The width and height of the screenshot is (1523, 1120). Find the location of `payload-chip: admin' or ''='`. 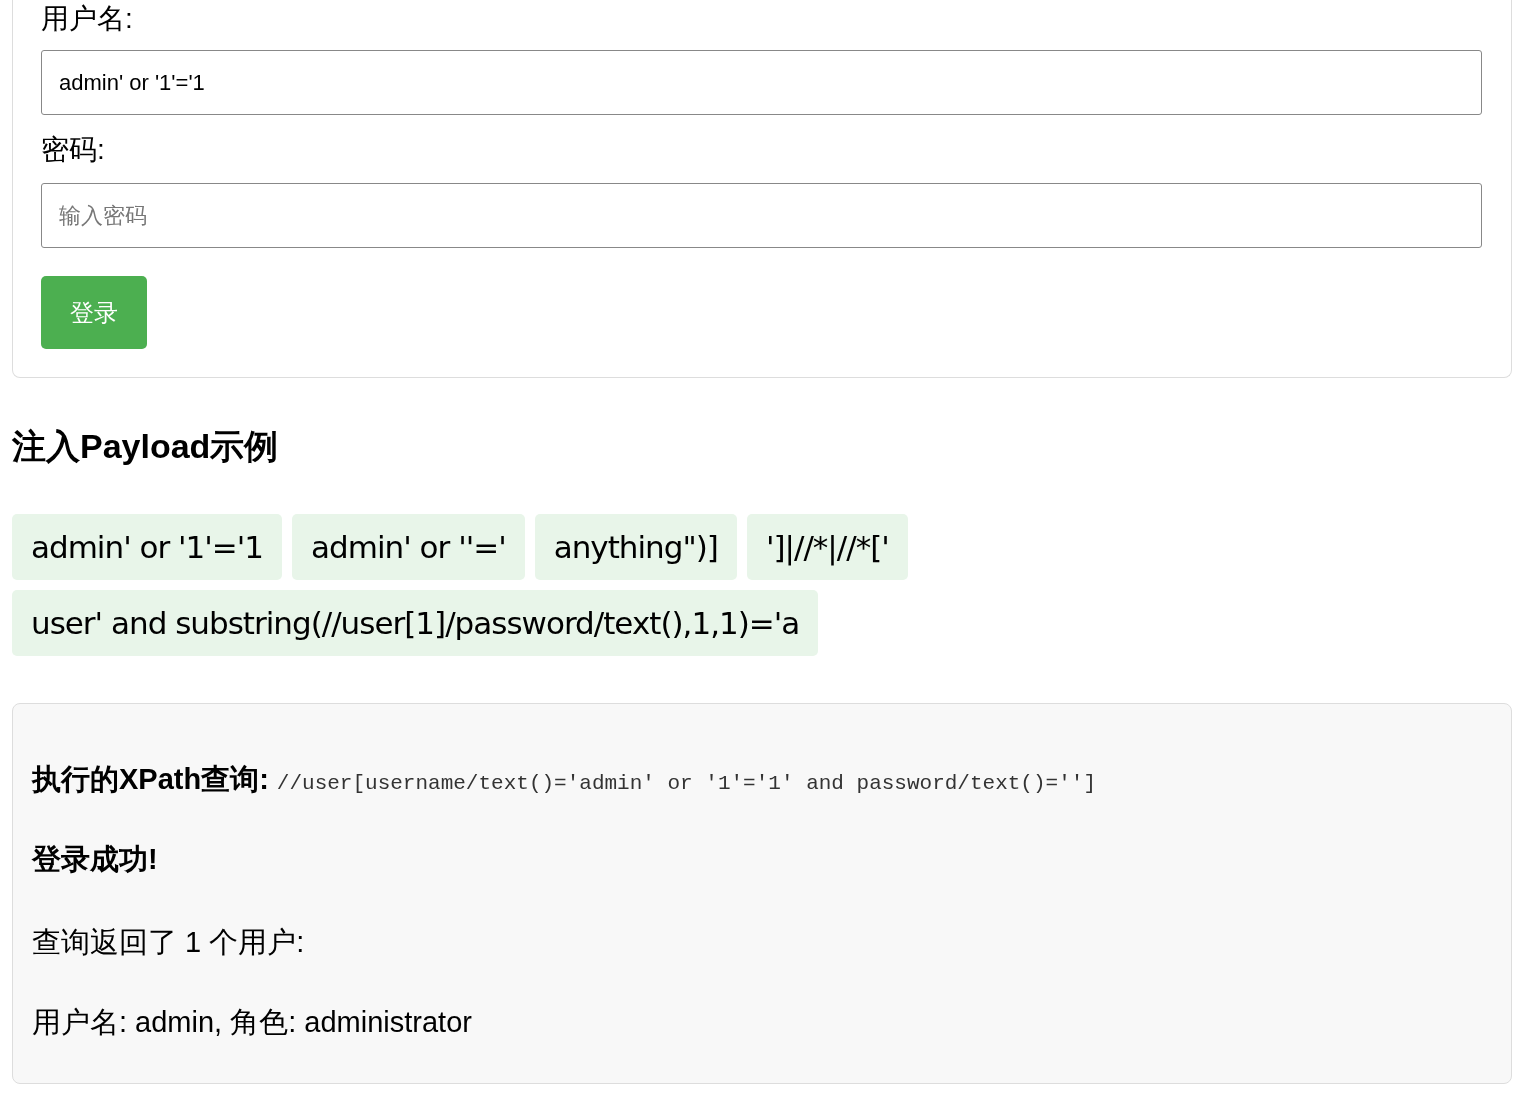

payload-chip: admin' or ''=' is located at coordinates (408, 547).